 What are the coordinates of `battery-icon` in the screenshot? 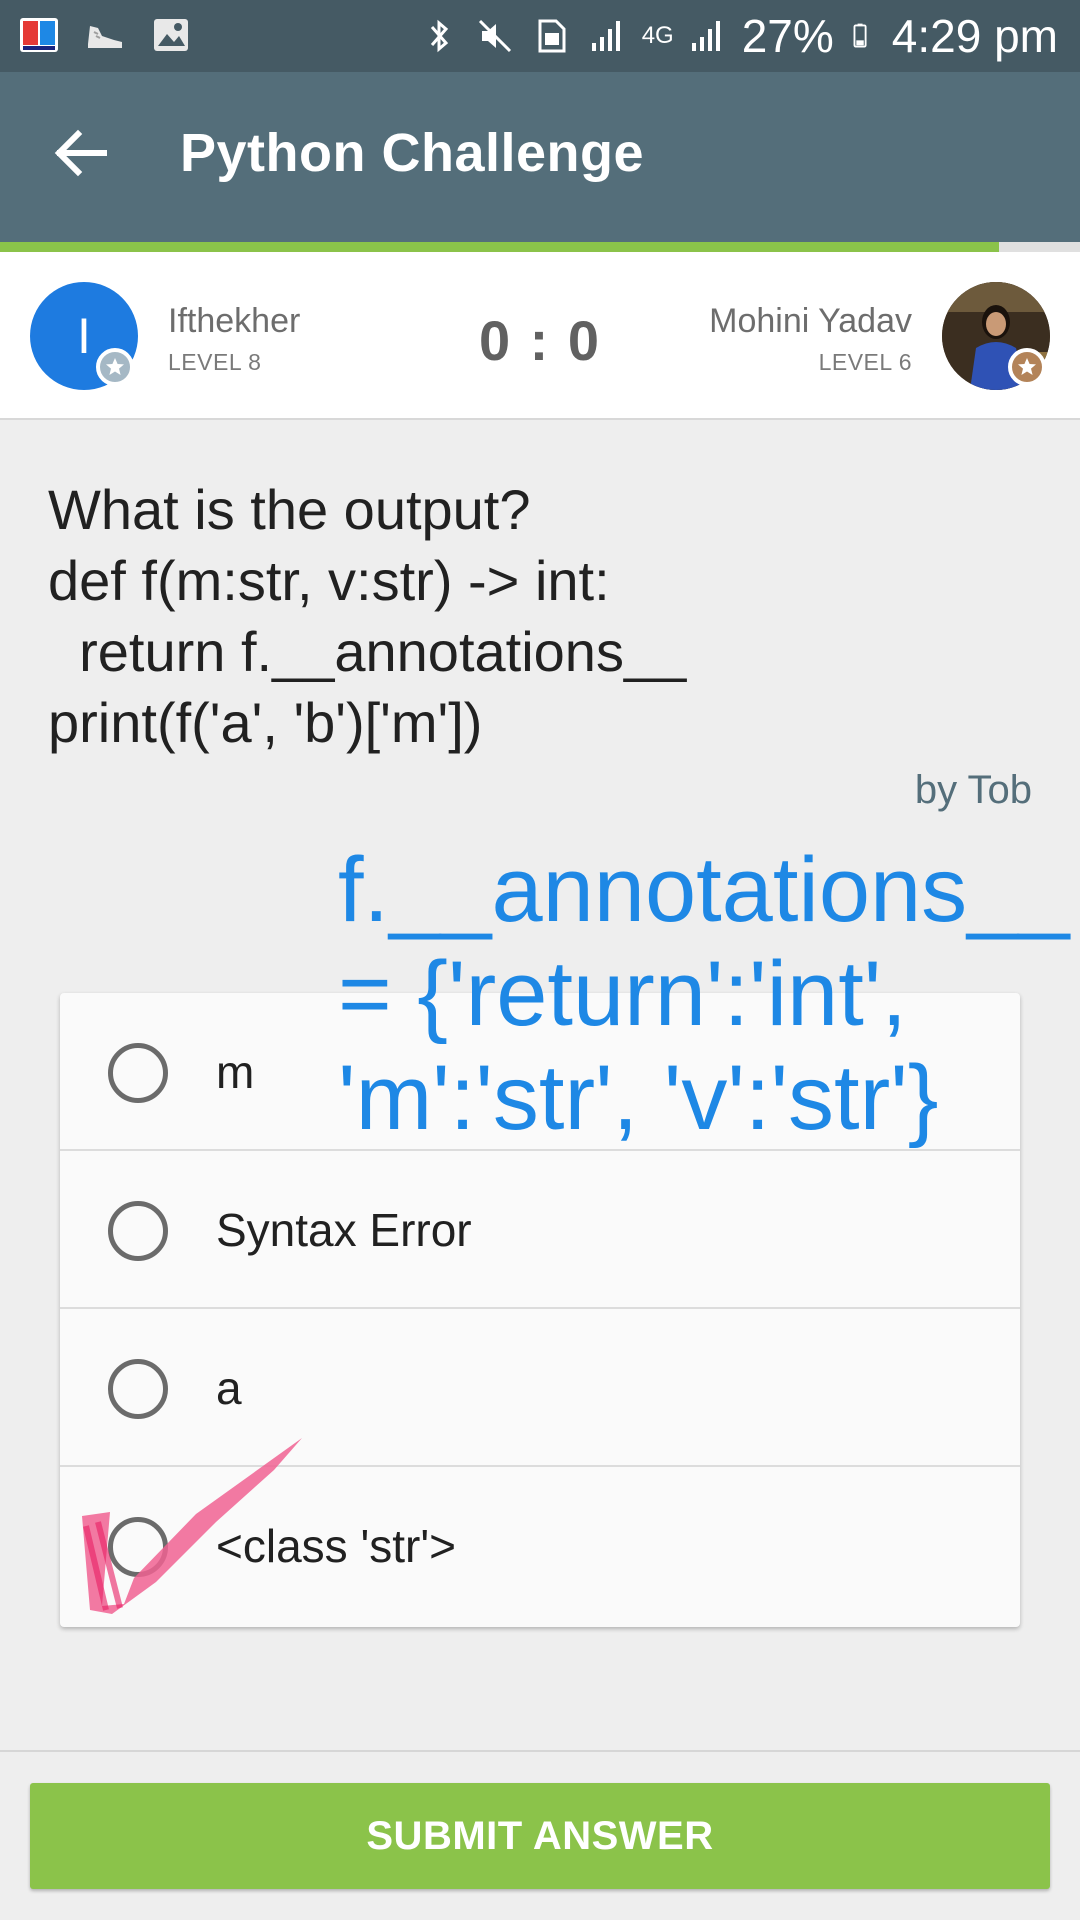 It's located at (860, 35).